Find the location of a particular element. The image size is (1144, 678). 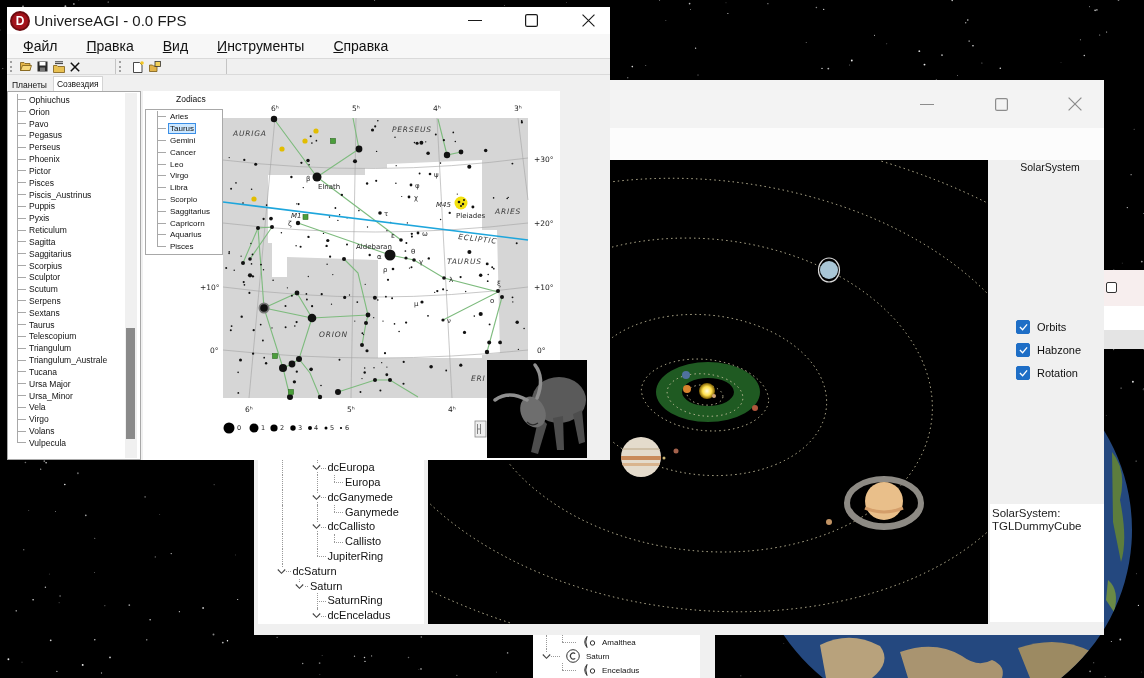

tree-item: Callisto is located at coordinates (363, 542).